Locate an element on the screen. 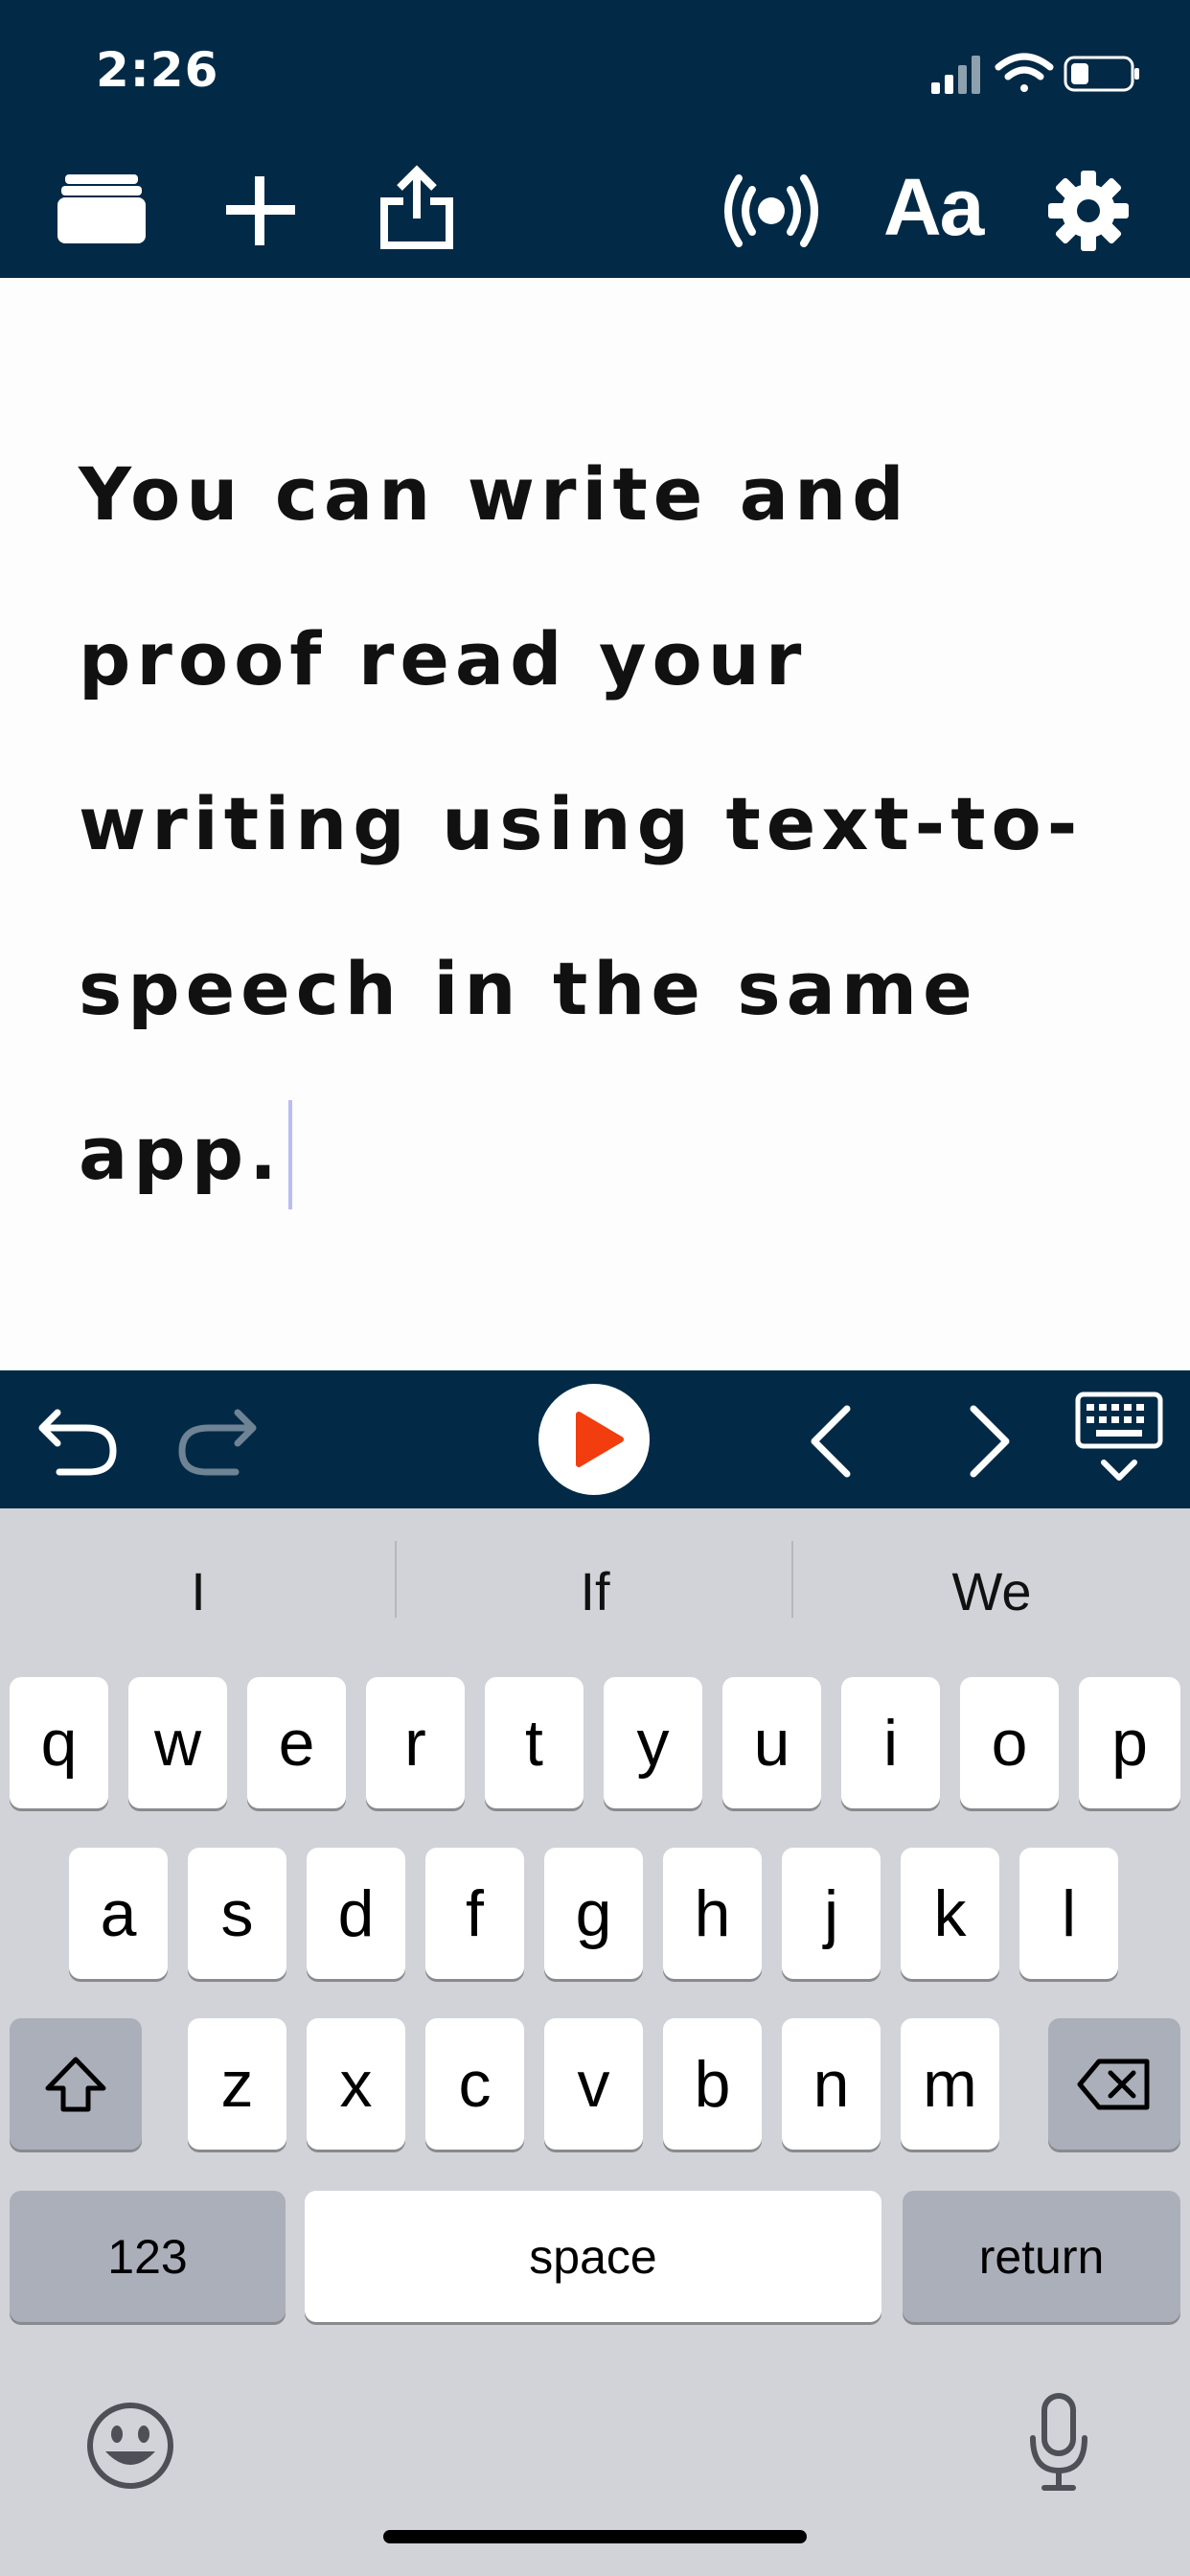  key-z: z is located at coordinates (237, 2084).